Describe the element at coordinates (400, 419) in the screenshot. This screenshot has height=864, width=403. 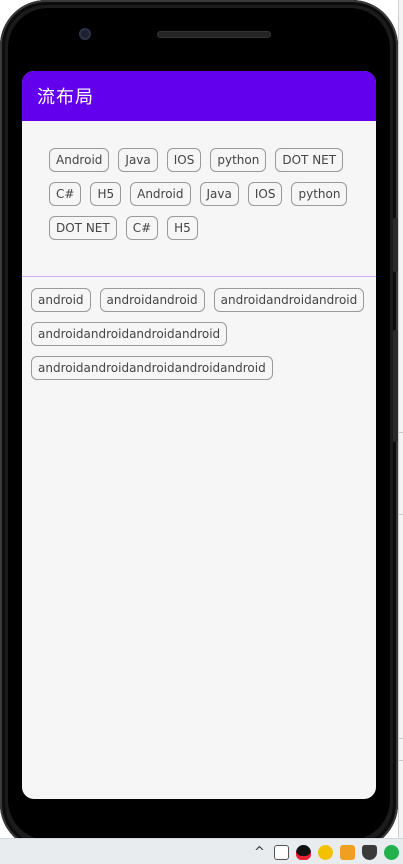
I see `background-window-edge` at that location.